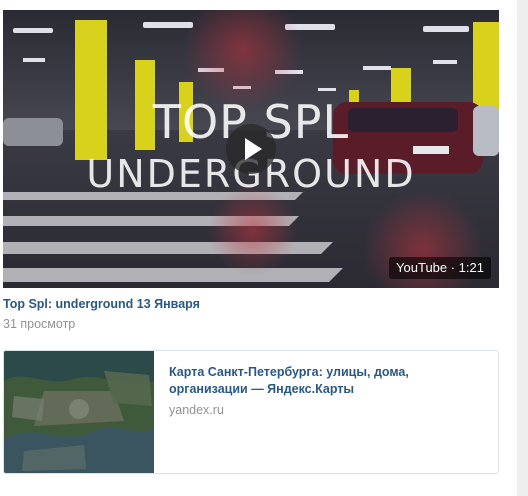  Describe the element at coordinates (440, 268) in the screenshot. I see `duration-badge: YouTube · 1:21` at that location.